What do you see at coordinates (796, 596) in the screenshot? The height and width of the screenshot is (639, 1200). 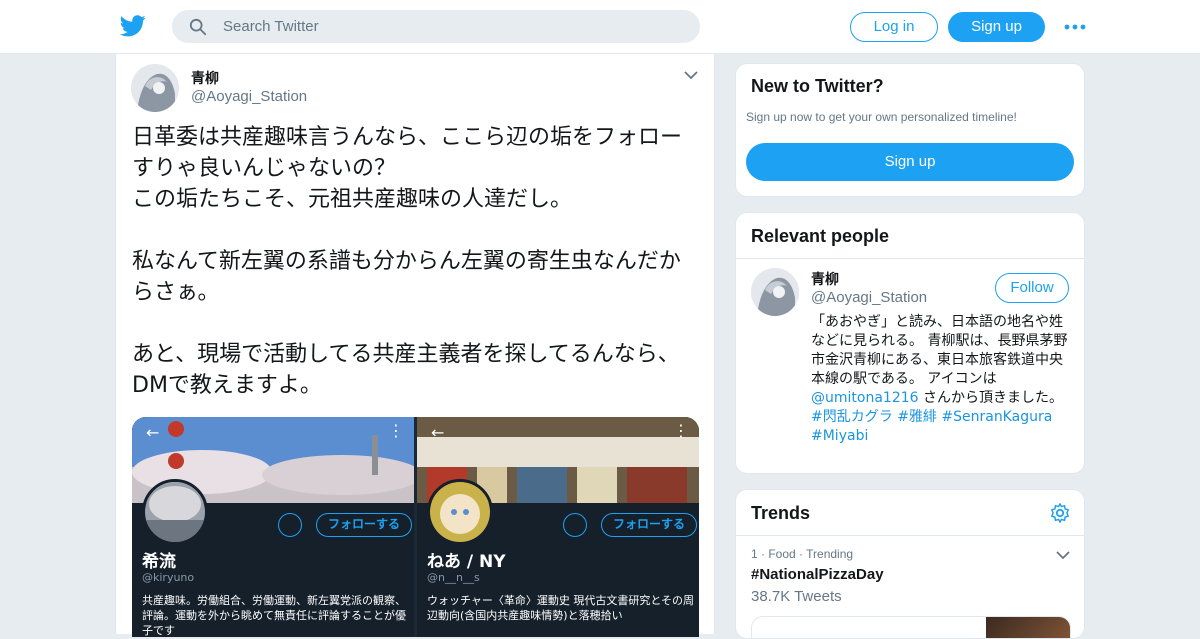 I see `trend-count: 38.7K Tweets` at bounding box center [796, 596].